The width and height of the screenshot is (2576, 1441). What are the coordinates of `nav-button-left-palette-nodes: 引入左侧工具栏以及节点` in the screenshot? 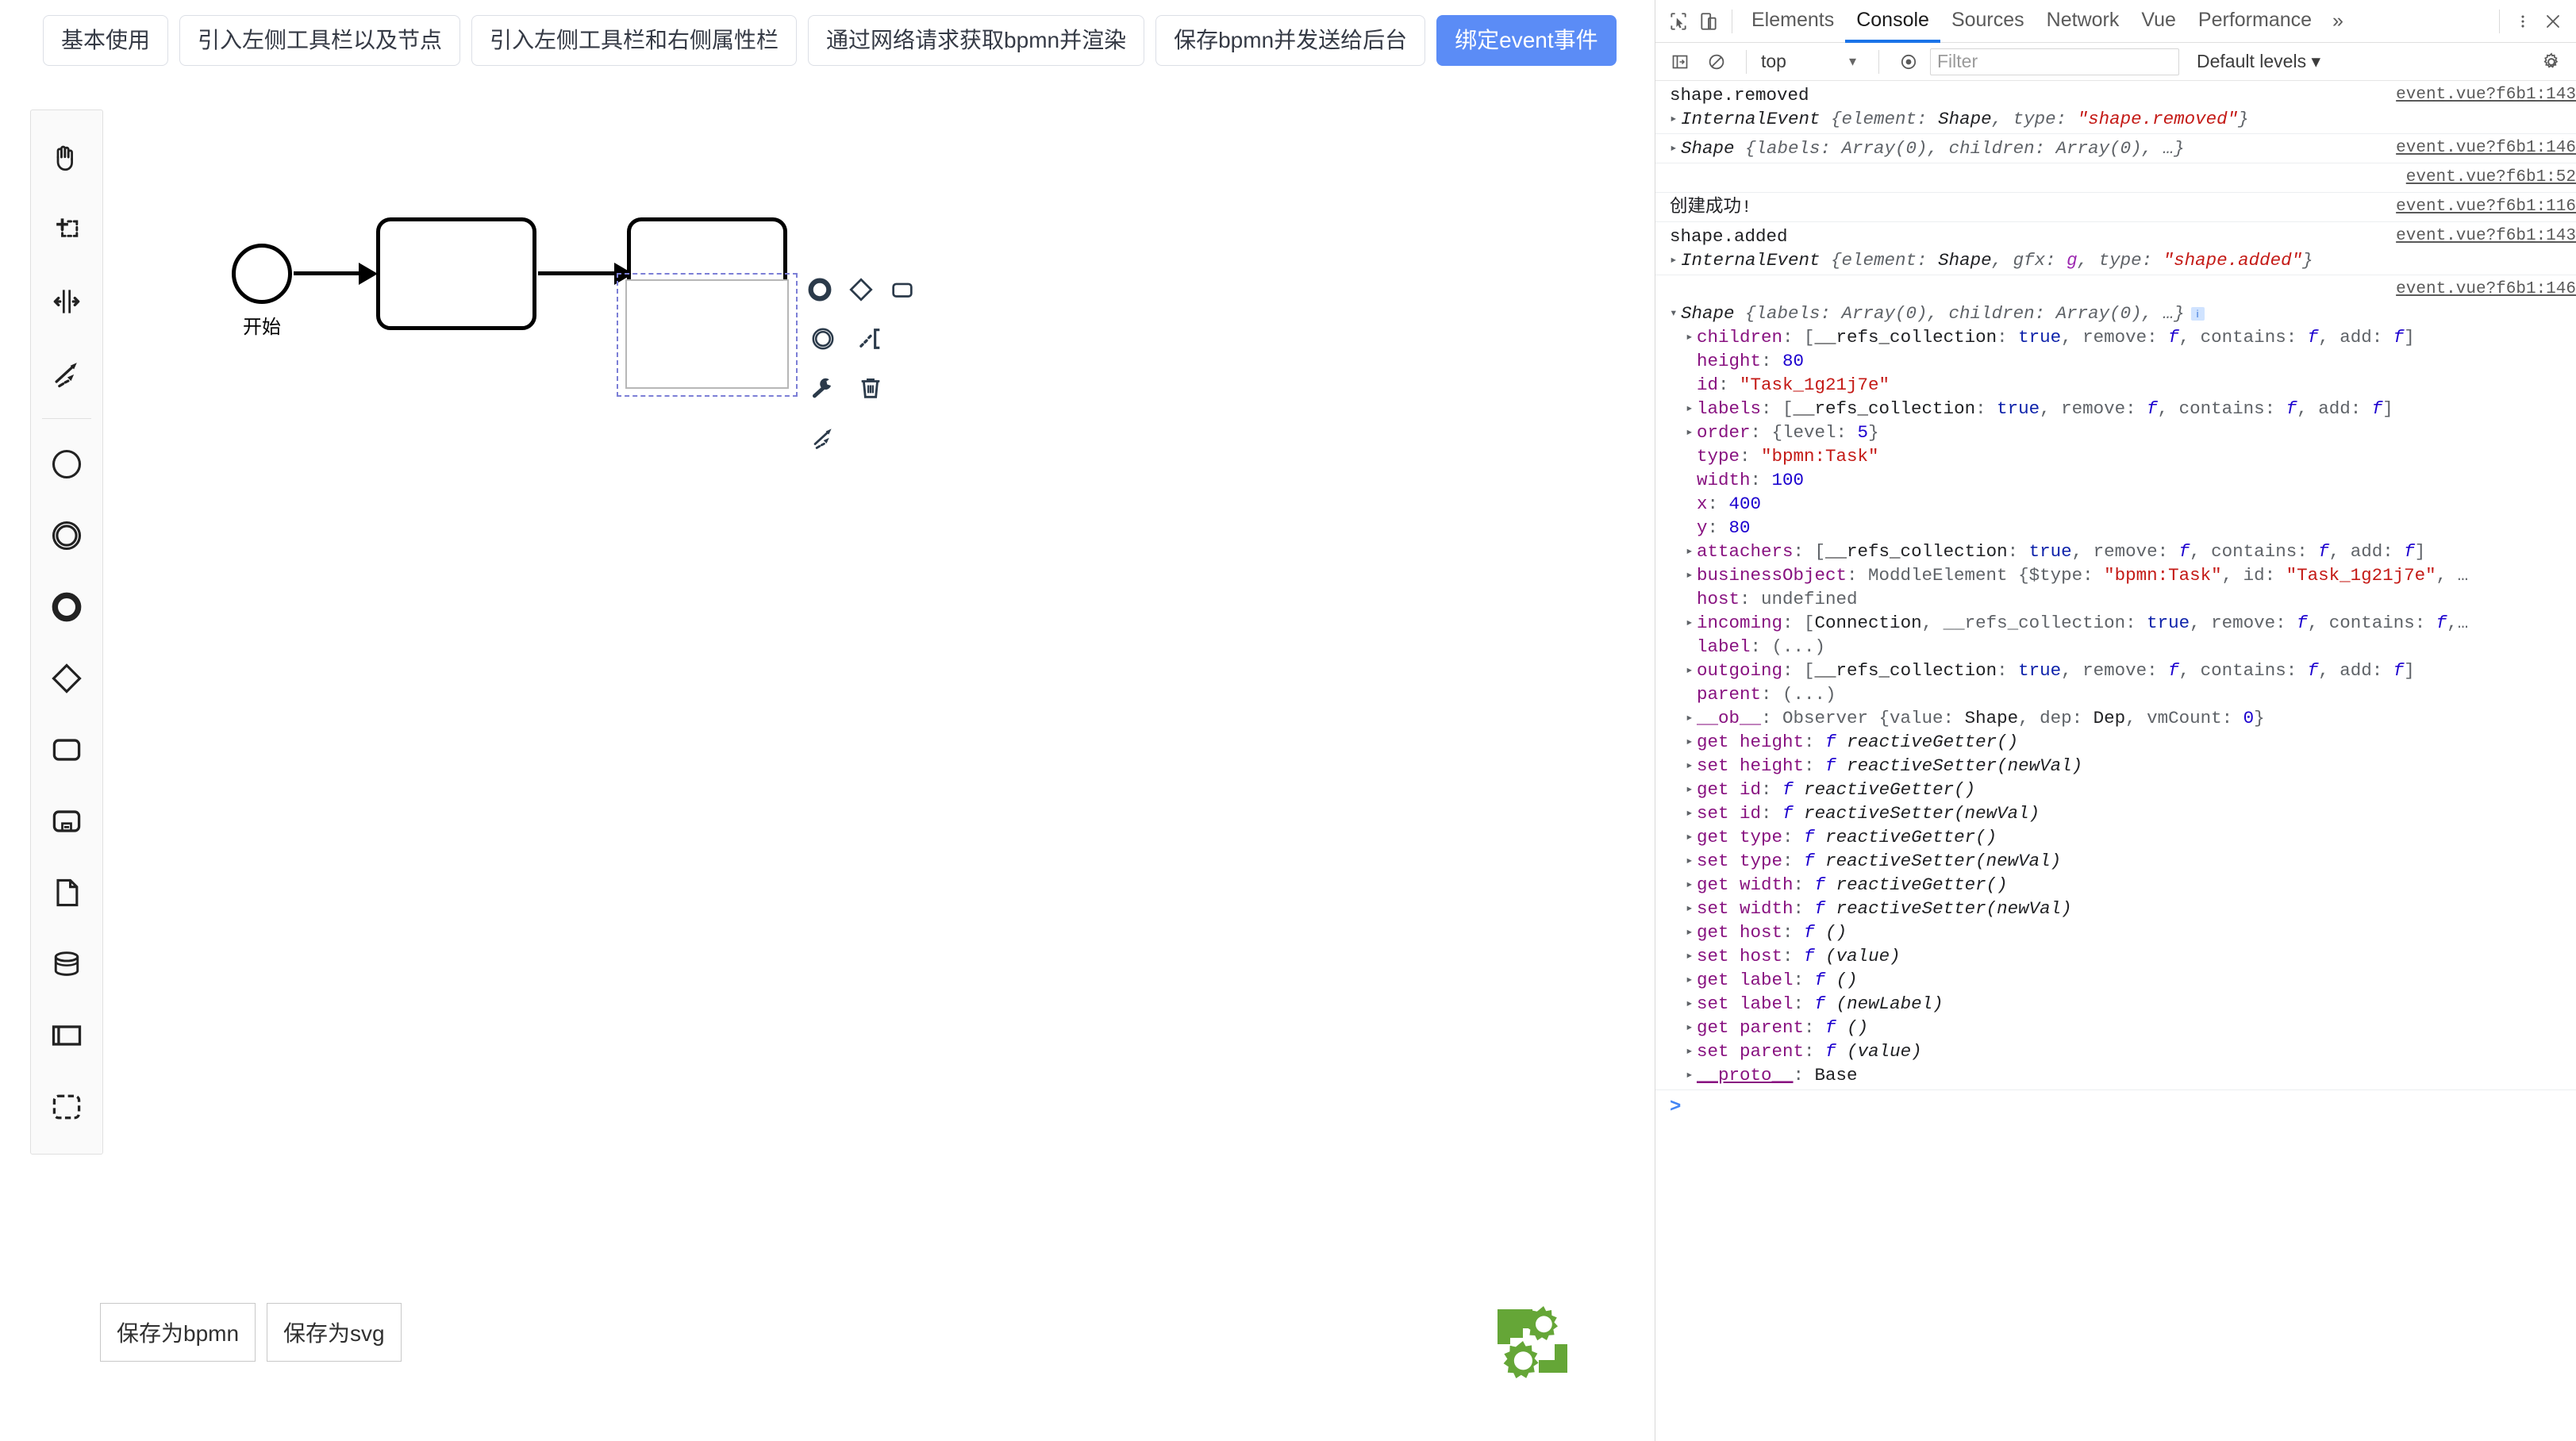 It's located at (320, 40).